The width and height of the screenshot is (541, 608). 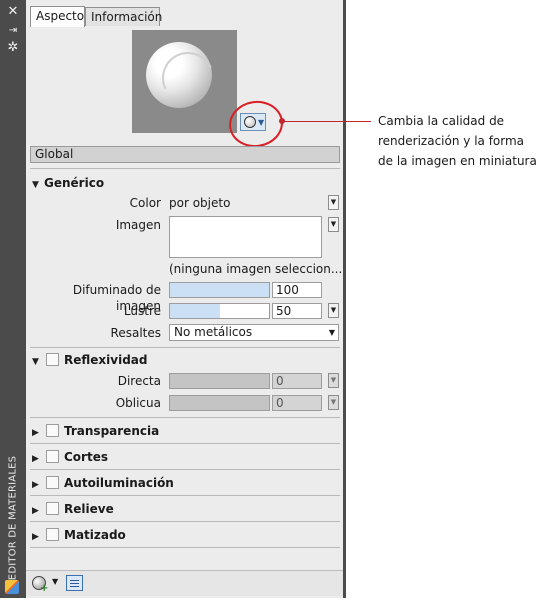 I want to click on oblique-dropdown-button: ▼, so click(x=333, y=402).